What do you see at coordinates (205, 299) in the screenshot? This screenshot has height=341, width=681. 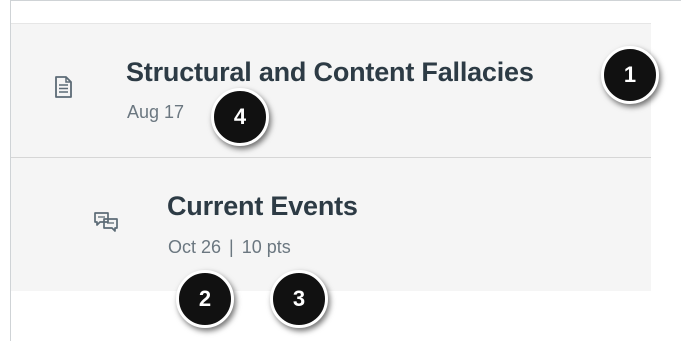 I see `callout-marker-2: 2` at bounding box center [205, 299].